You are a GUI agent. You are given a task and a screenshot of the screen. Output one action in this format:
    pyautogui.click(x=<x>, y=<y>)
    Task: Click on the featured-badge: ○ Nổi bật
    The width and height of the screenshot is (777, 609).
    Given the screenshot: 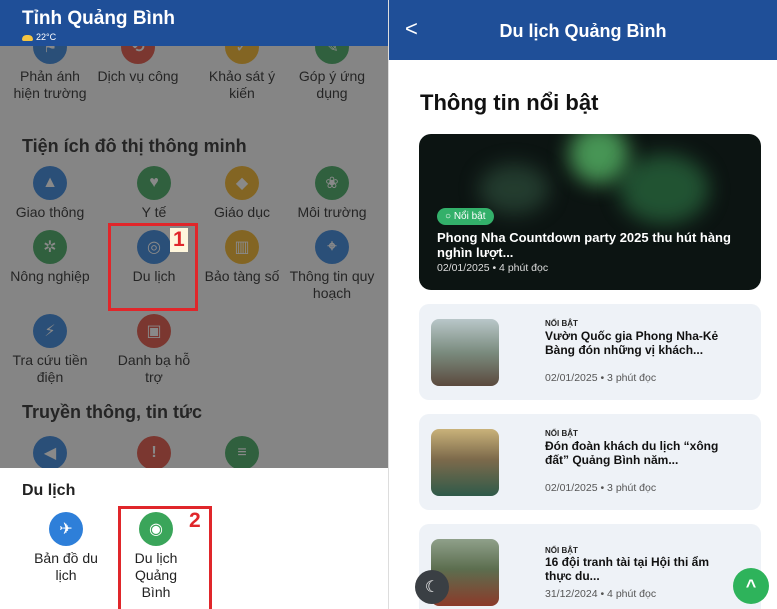 What is the action you would take?
    pyautogui.click(x=465, y=216)
    